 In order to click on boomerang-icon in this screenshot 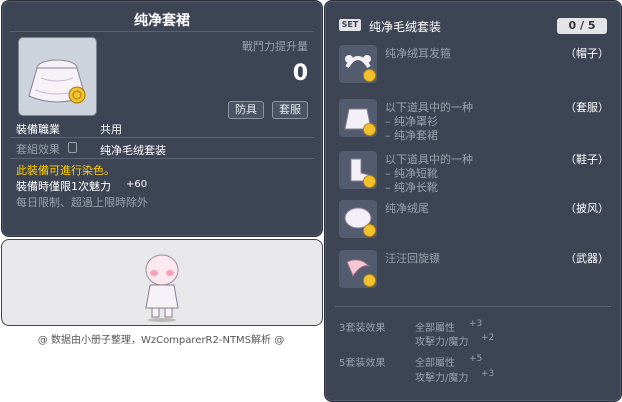, I will do `click(358, 269)`.